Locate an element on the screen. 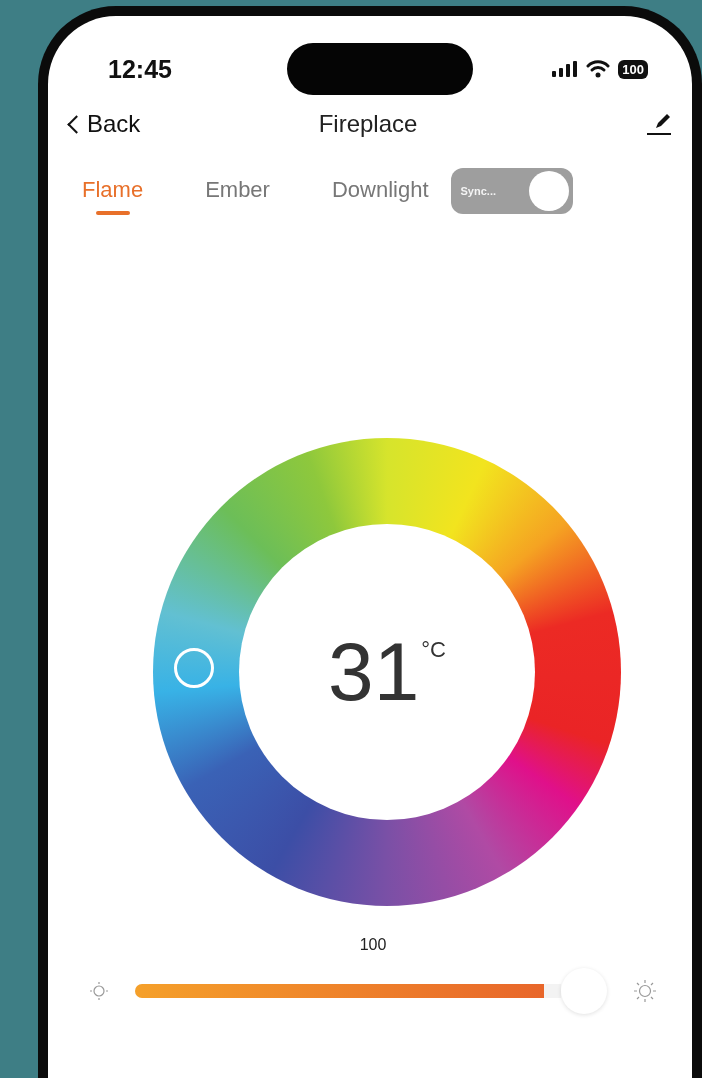 The width and height of the screenshot is (702, 1078). dim-sun-icon is located at coordinates (99, 991).